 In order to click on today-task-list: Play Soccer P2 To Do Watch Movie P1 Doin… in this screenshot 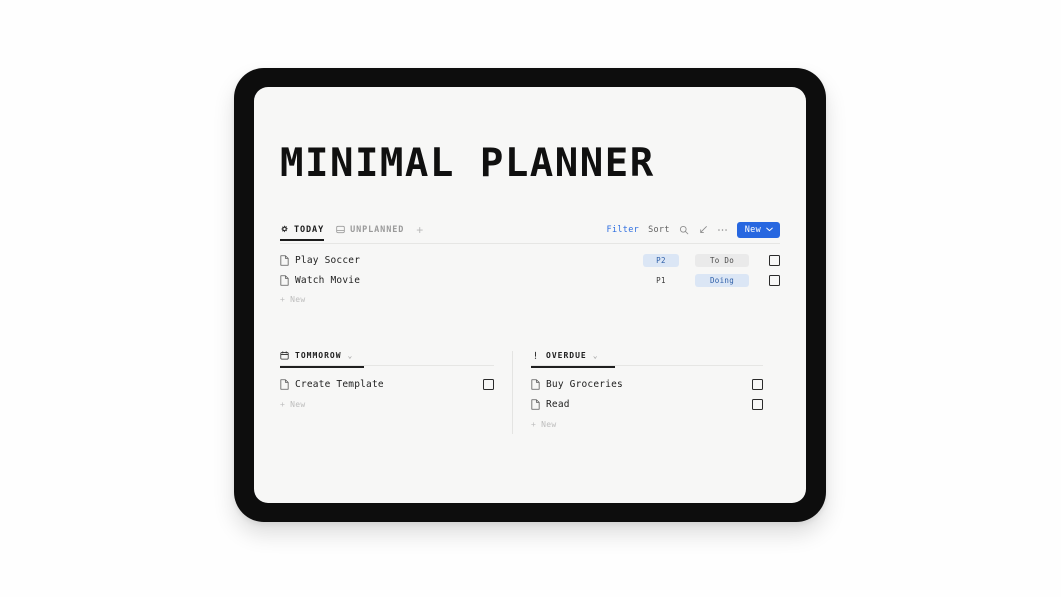, I will do `click(530, 279)`.